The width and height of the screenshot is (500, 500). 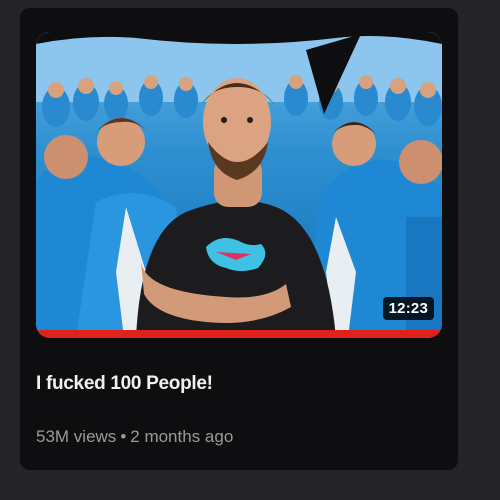 I want to click on upload-age: 2 months ago, so click(x=182, y=436).